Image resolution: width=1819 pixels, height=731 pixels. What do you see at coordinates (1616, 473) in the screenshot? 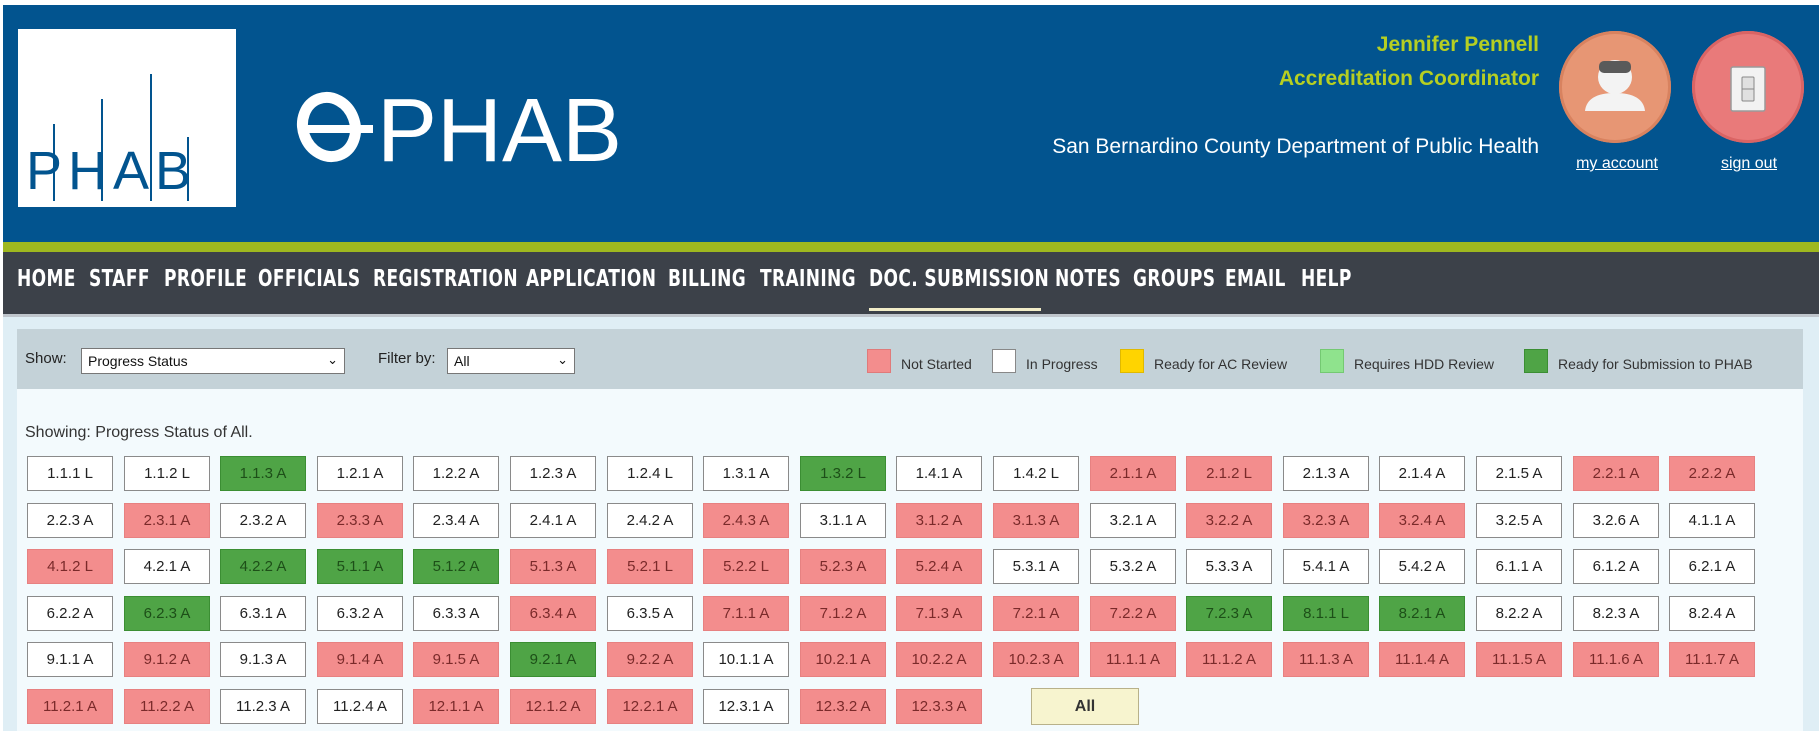
I see `measure-cell: 2.2.1 A` at bounding box center [1616, 473].